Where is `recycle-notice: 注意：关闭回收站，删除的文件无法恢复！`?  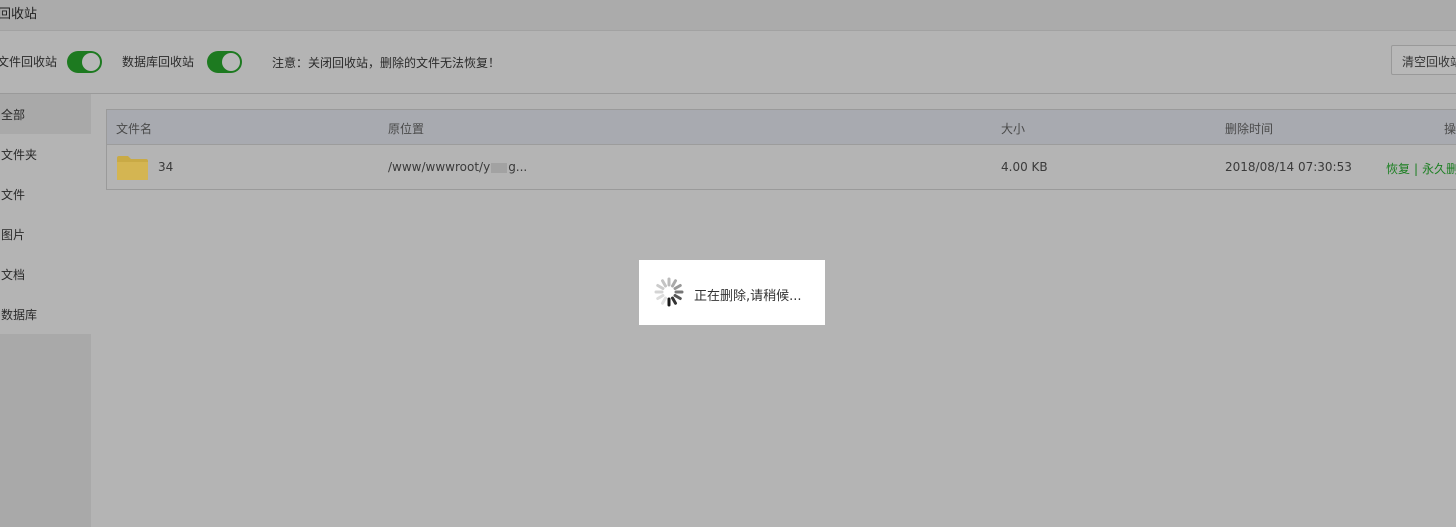 recycle-notice: 注意：关闭回收站，删除的文件无法恢复！ is located at coordinates (386, 63).